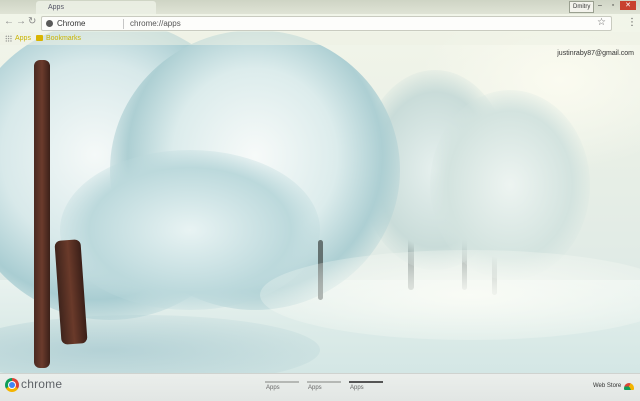 The height and width of the screenshot is (401, 640). I want to click on bookmark-bookmarks: Bookmarks, so click(63, 38).